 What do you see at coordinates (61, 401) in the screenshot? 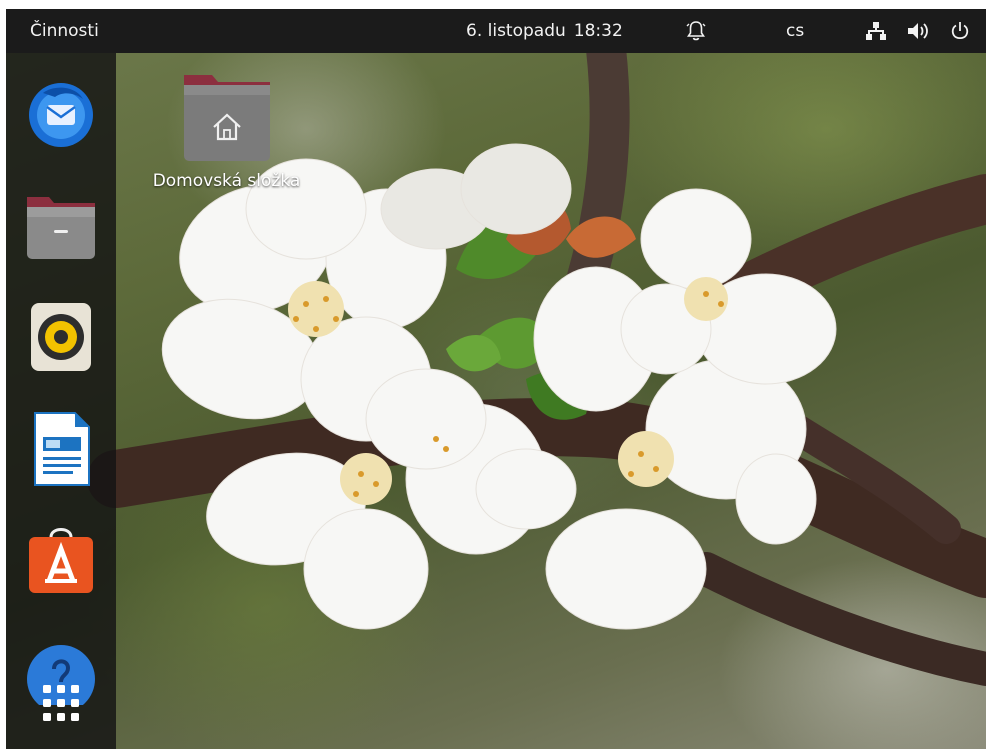
I see `dock` at bounding box center [61, 401].